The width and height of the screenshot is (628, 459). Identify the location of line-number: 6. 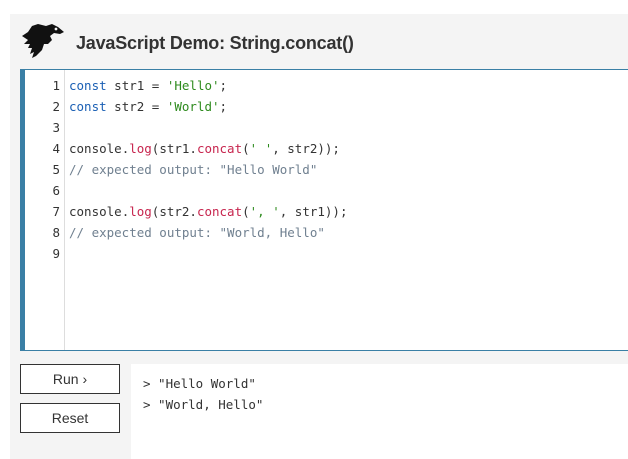
(56, 190).